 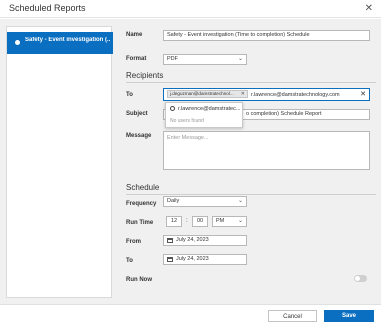 I want to click on run-now-toggle, so click(x=360, y=278).